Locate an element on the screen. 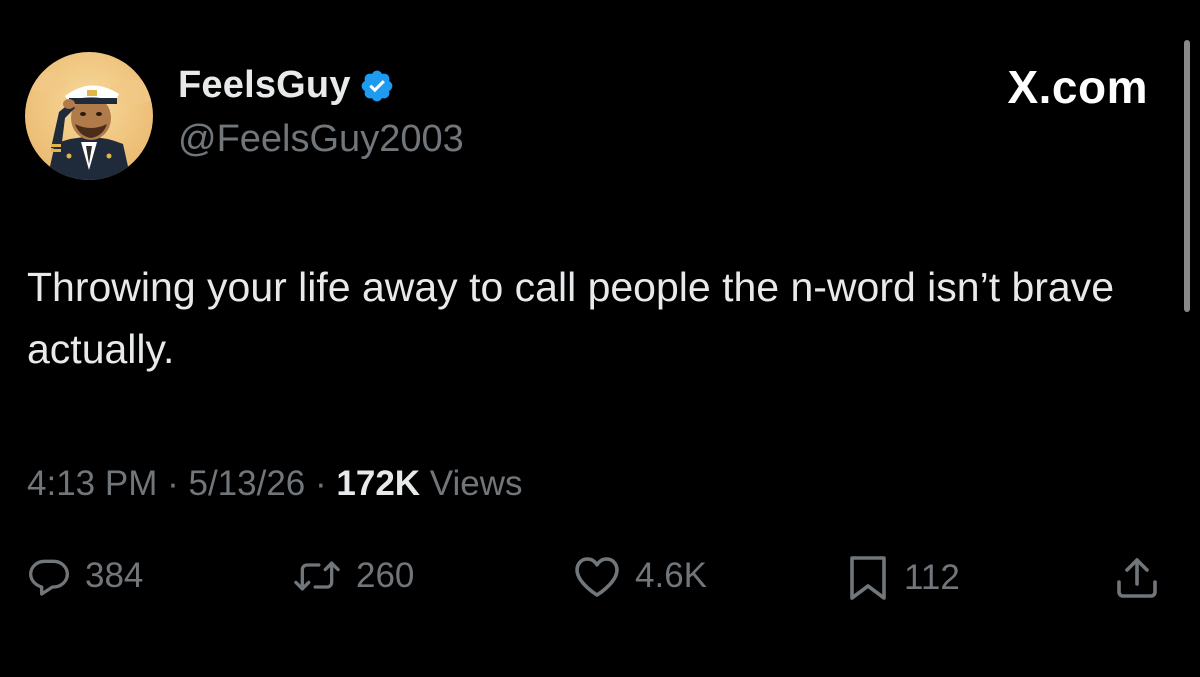  verified-badge-icon is located at coordinates (377, 85).